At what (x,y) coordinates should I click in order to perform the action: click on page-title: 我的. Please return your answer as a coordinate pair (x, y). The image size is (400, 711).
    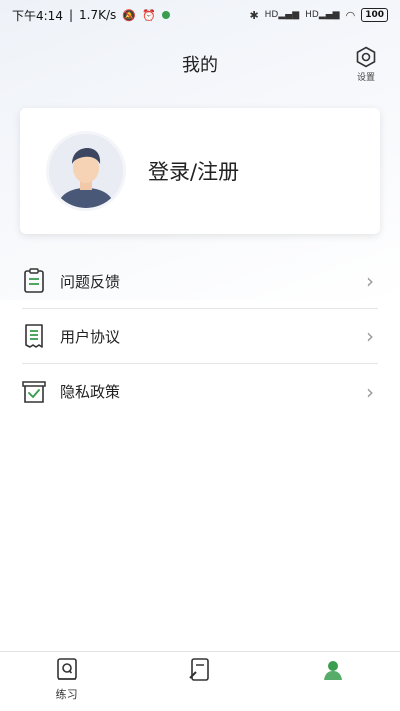
    Looking at the image, I should click on (200, 65).